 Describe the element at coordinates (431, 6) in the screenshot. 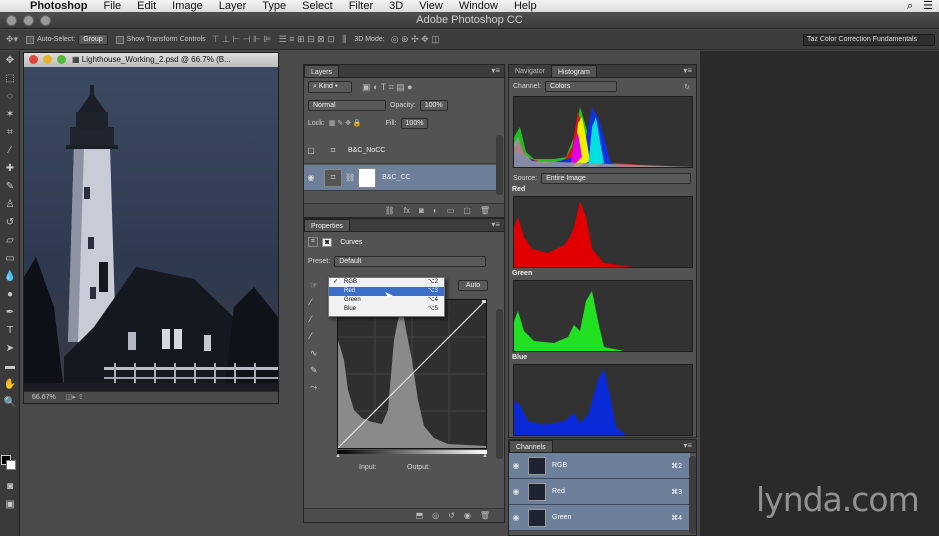

I see `menu-view: View` at that location.